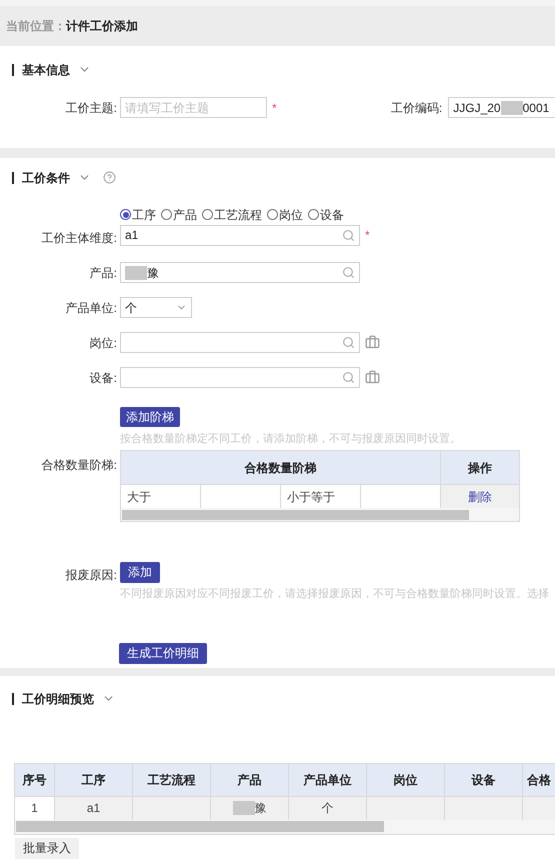 The width and height of the screenshot is (555, 860). Describe the element at coordinates (536, 108) in the screenshot. I see `field-value: 0001` at that location.